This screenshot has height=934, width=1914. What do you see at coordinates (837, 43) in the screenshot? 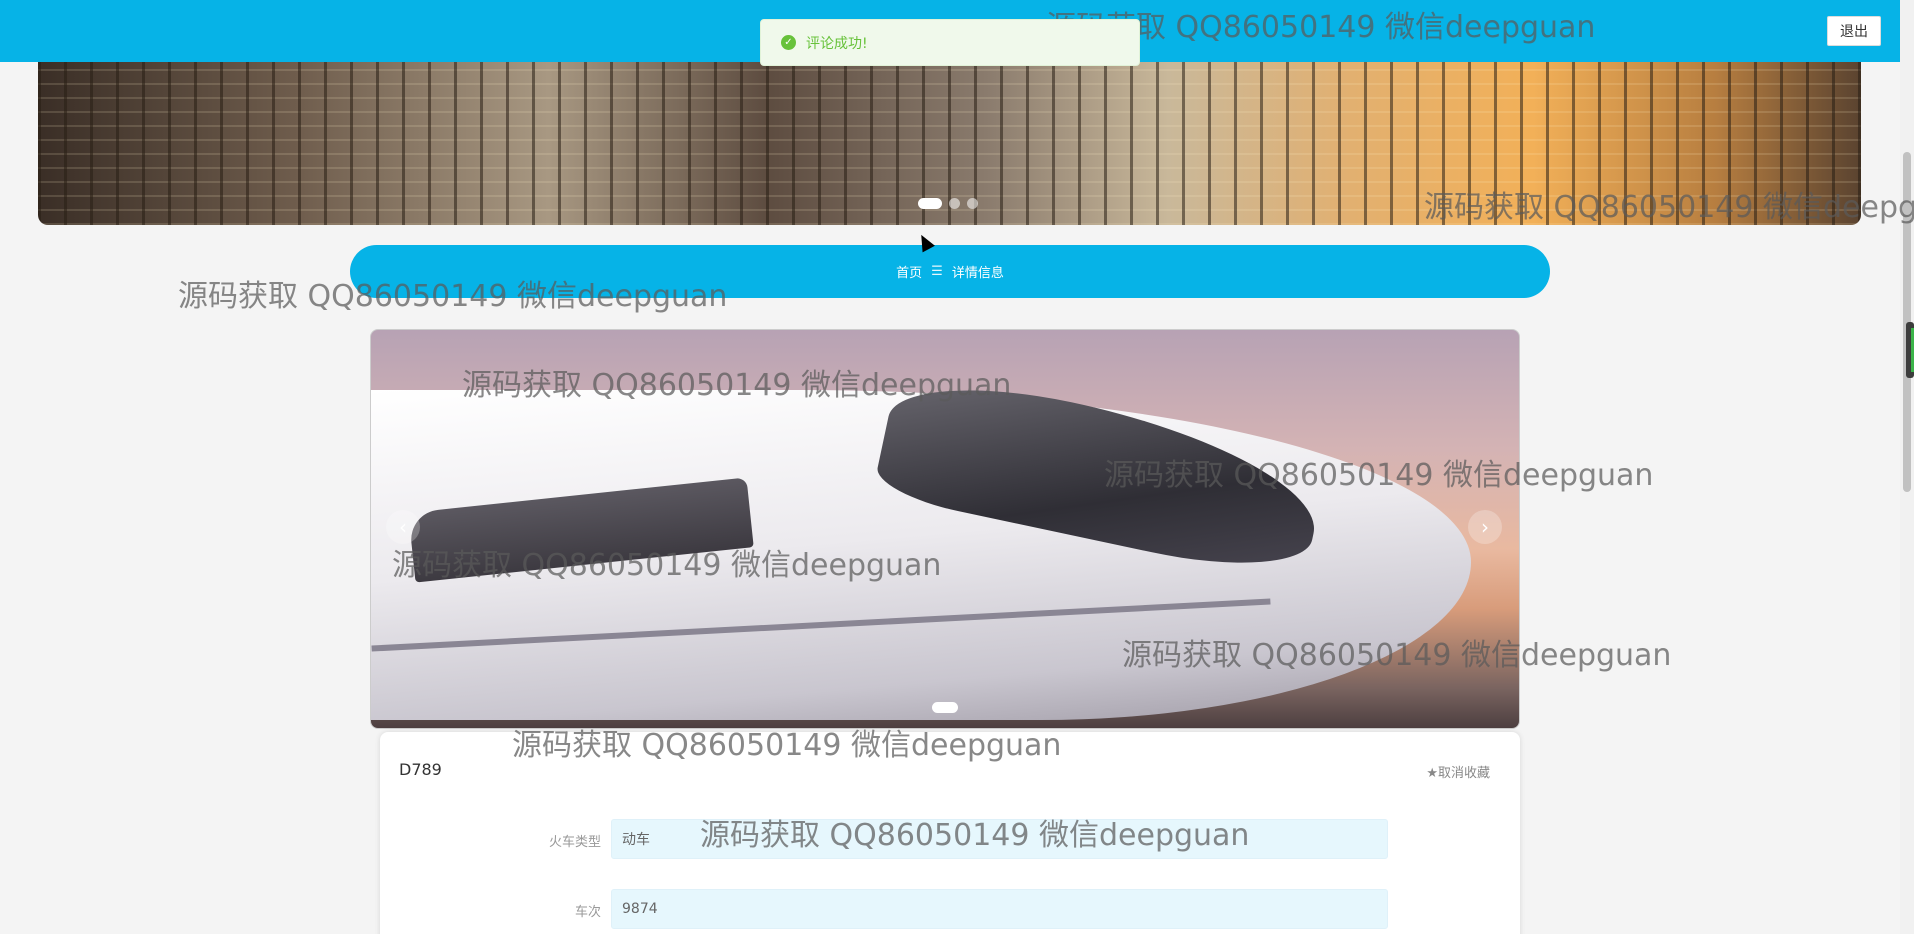
I see `toast-message: 评论成功!` at bounding box center [837, 43].